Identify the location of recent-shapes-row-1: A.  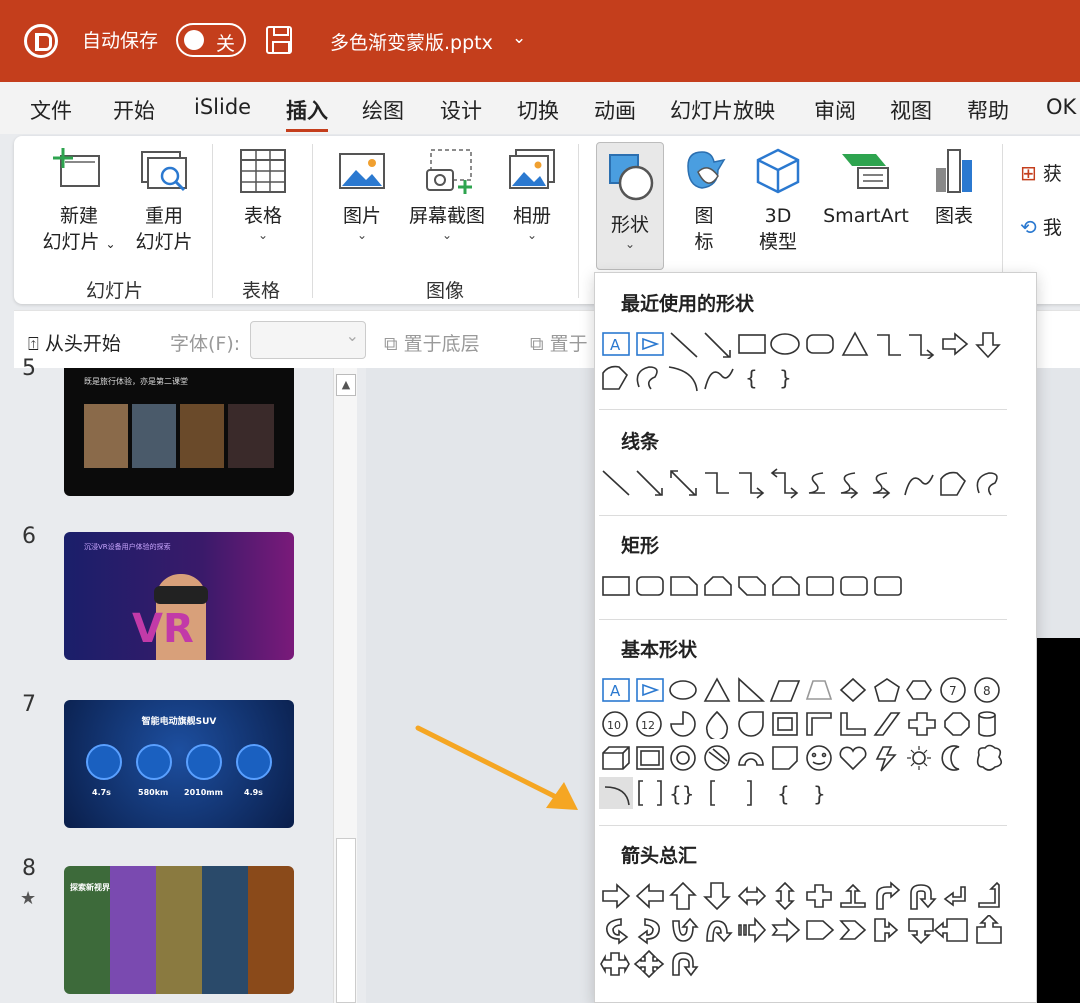
(803, 344).